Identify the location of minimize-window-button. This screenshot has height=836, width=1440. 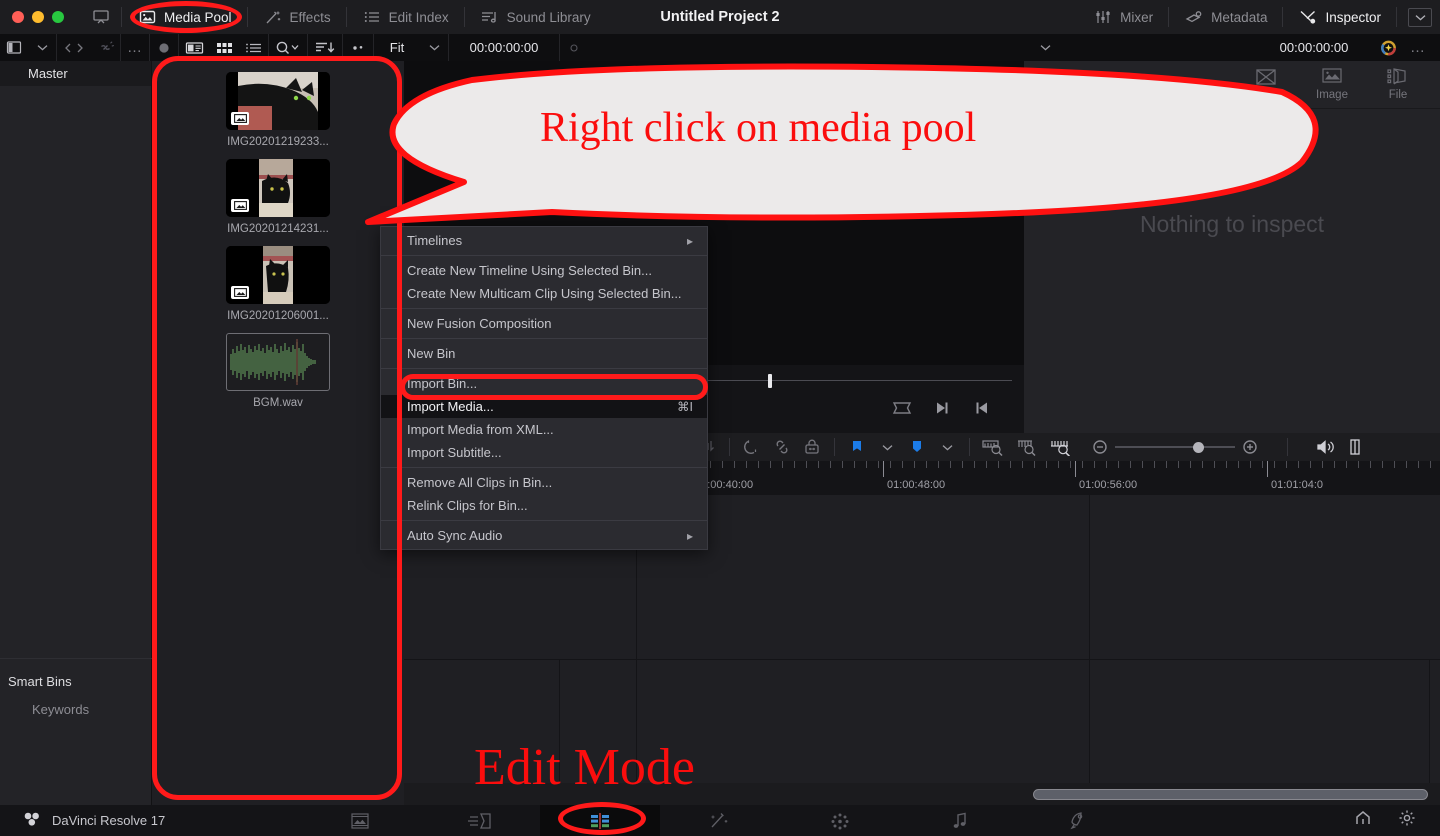
(38, 17).